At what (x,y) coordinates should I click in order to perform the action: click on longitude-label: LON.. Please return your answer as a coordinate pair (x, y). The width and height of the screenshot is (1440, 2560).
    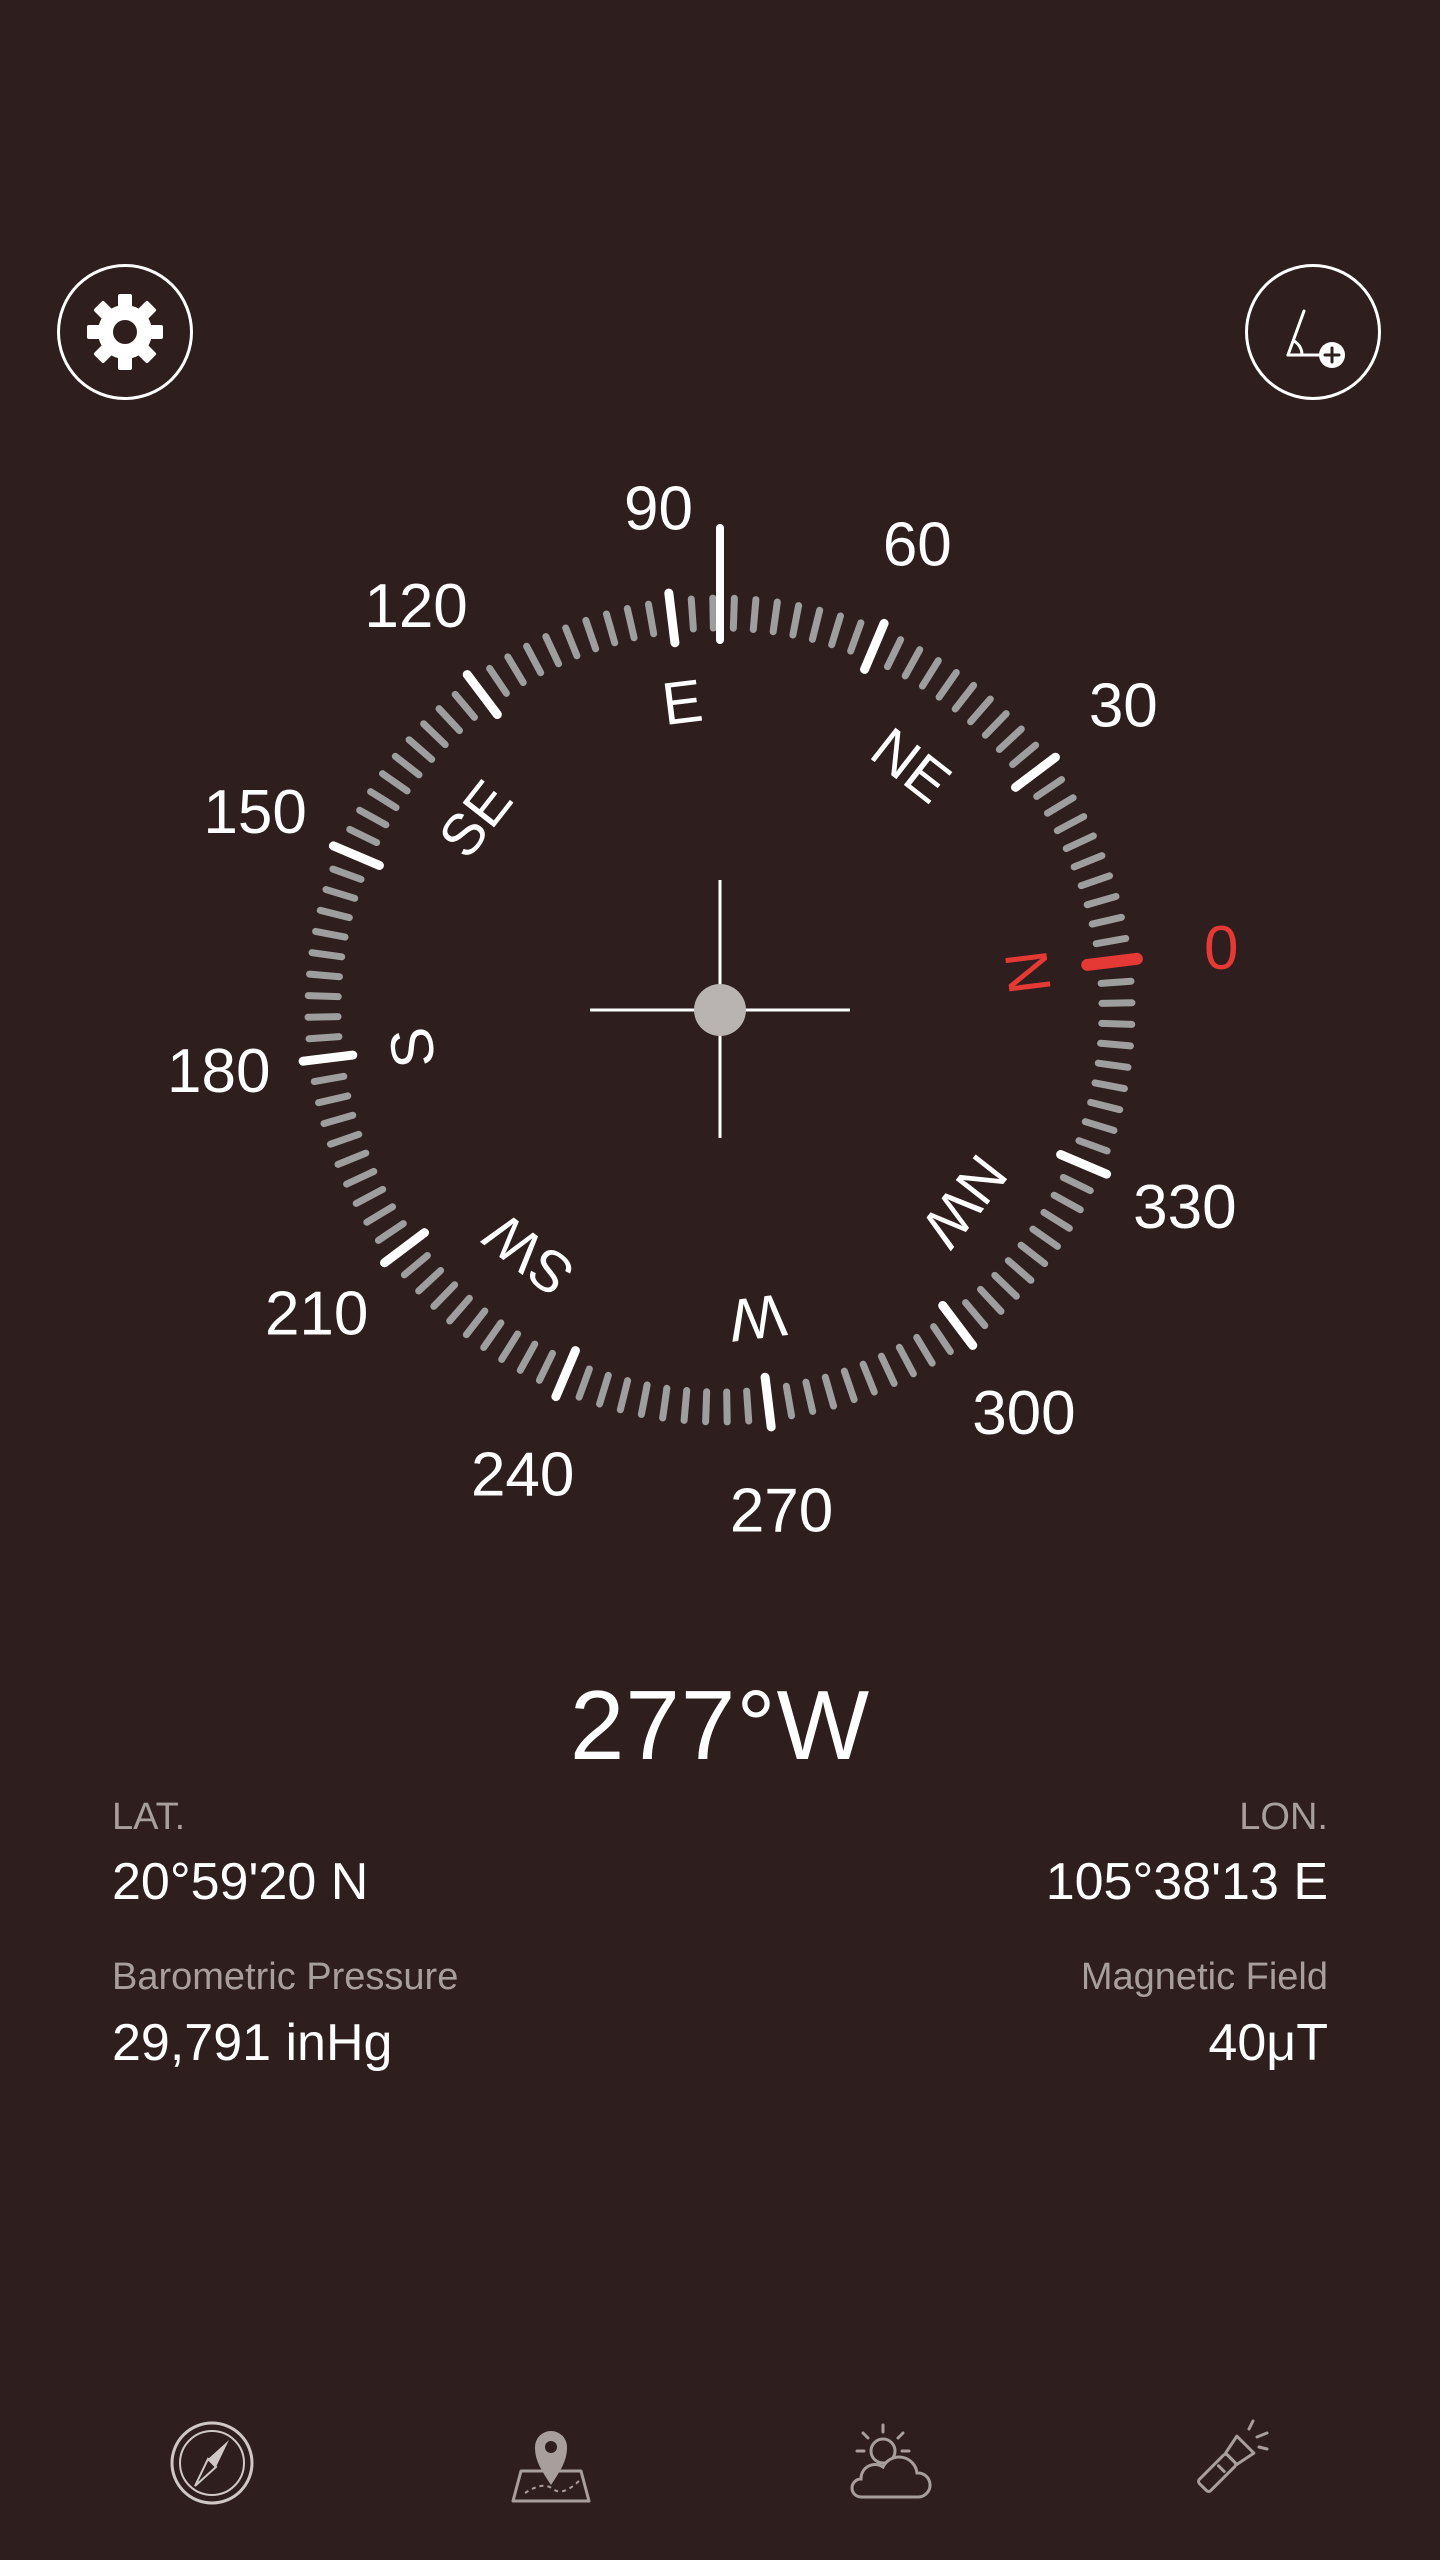
    Looking at the image, I should click on (1283, 1817).